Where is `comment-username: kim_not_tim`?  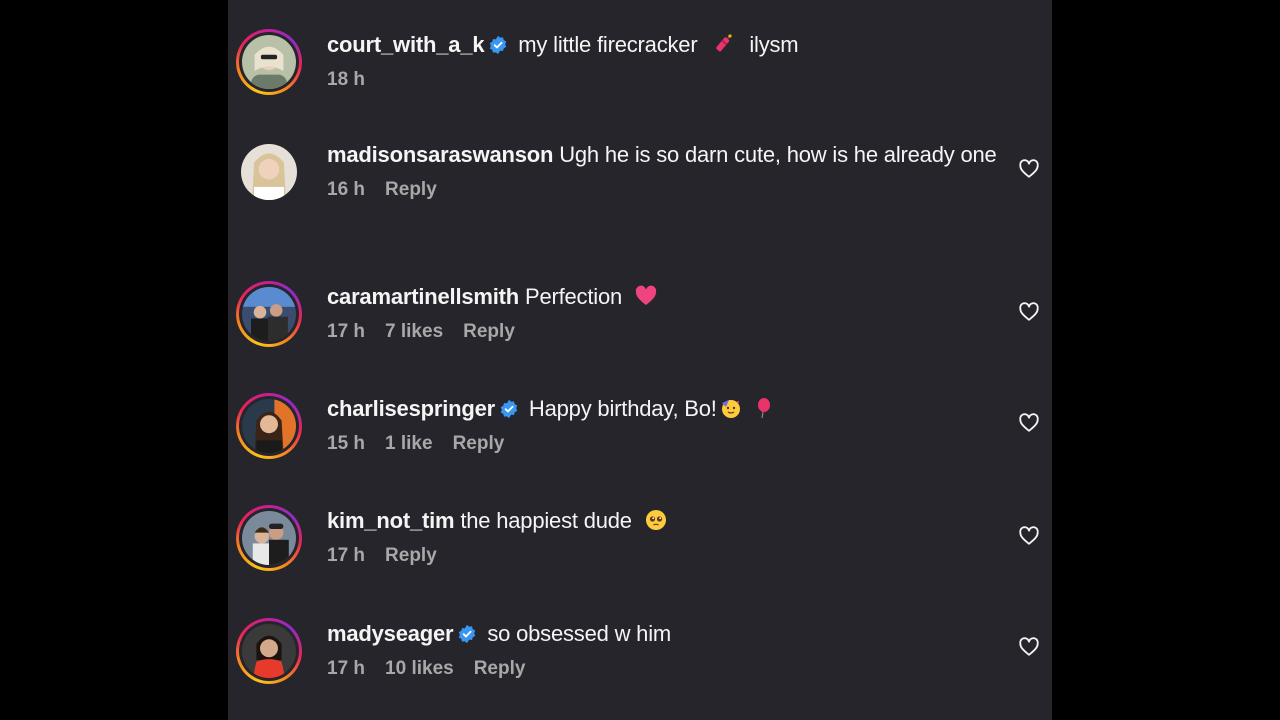 comment-username: kim_not_tim is located at coordinates (391, 520).